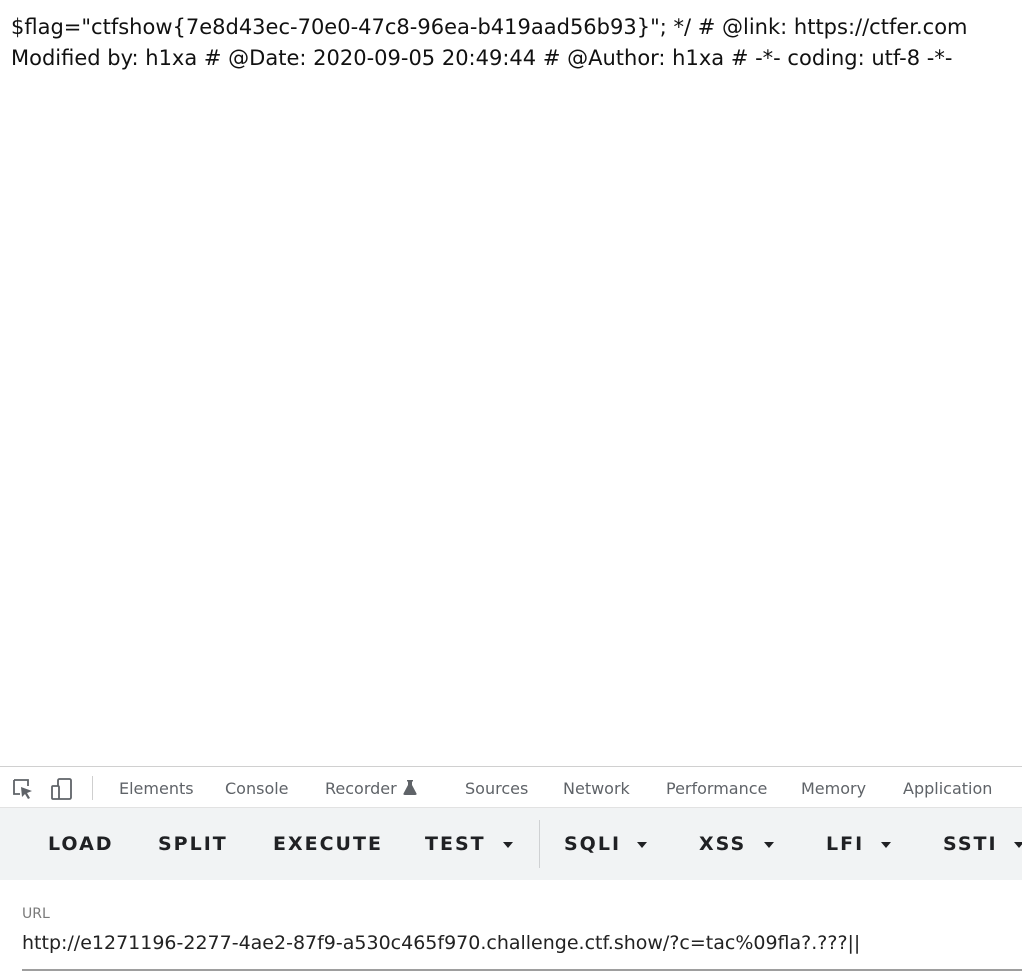  I want to click on flask-icon, so click(410, 787).